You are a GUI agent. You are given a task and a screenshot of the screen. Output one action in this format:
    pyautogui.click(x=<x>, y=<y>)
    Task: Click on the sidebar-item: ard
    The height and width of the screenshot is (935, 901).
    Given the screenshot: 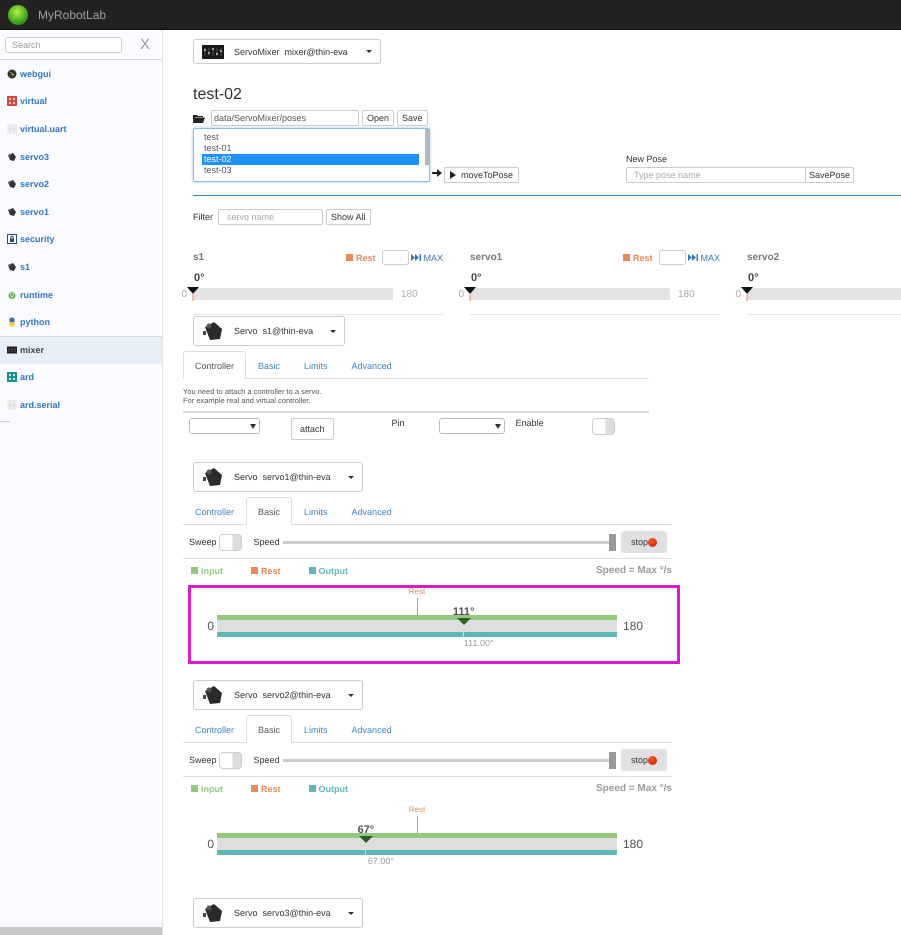 What is the action you would take?
    pyautogui.click(x=81, y=378)
    